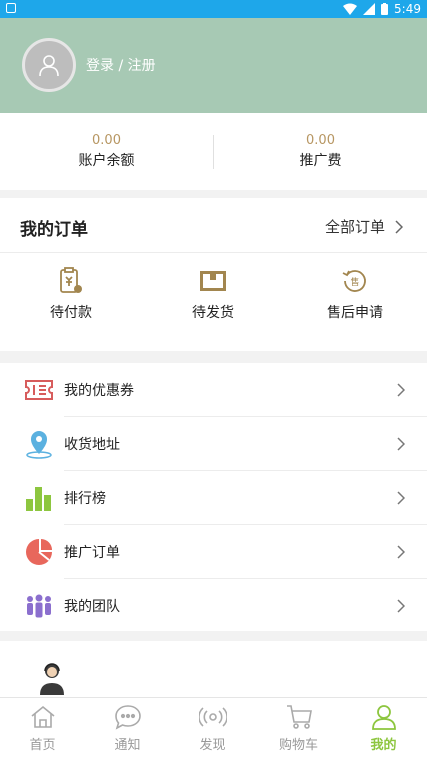 This screenshot has height=760, width=427. I want to click on battery-icon, so click(385, 9).